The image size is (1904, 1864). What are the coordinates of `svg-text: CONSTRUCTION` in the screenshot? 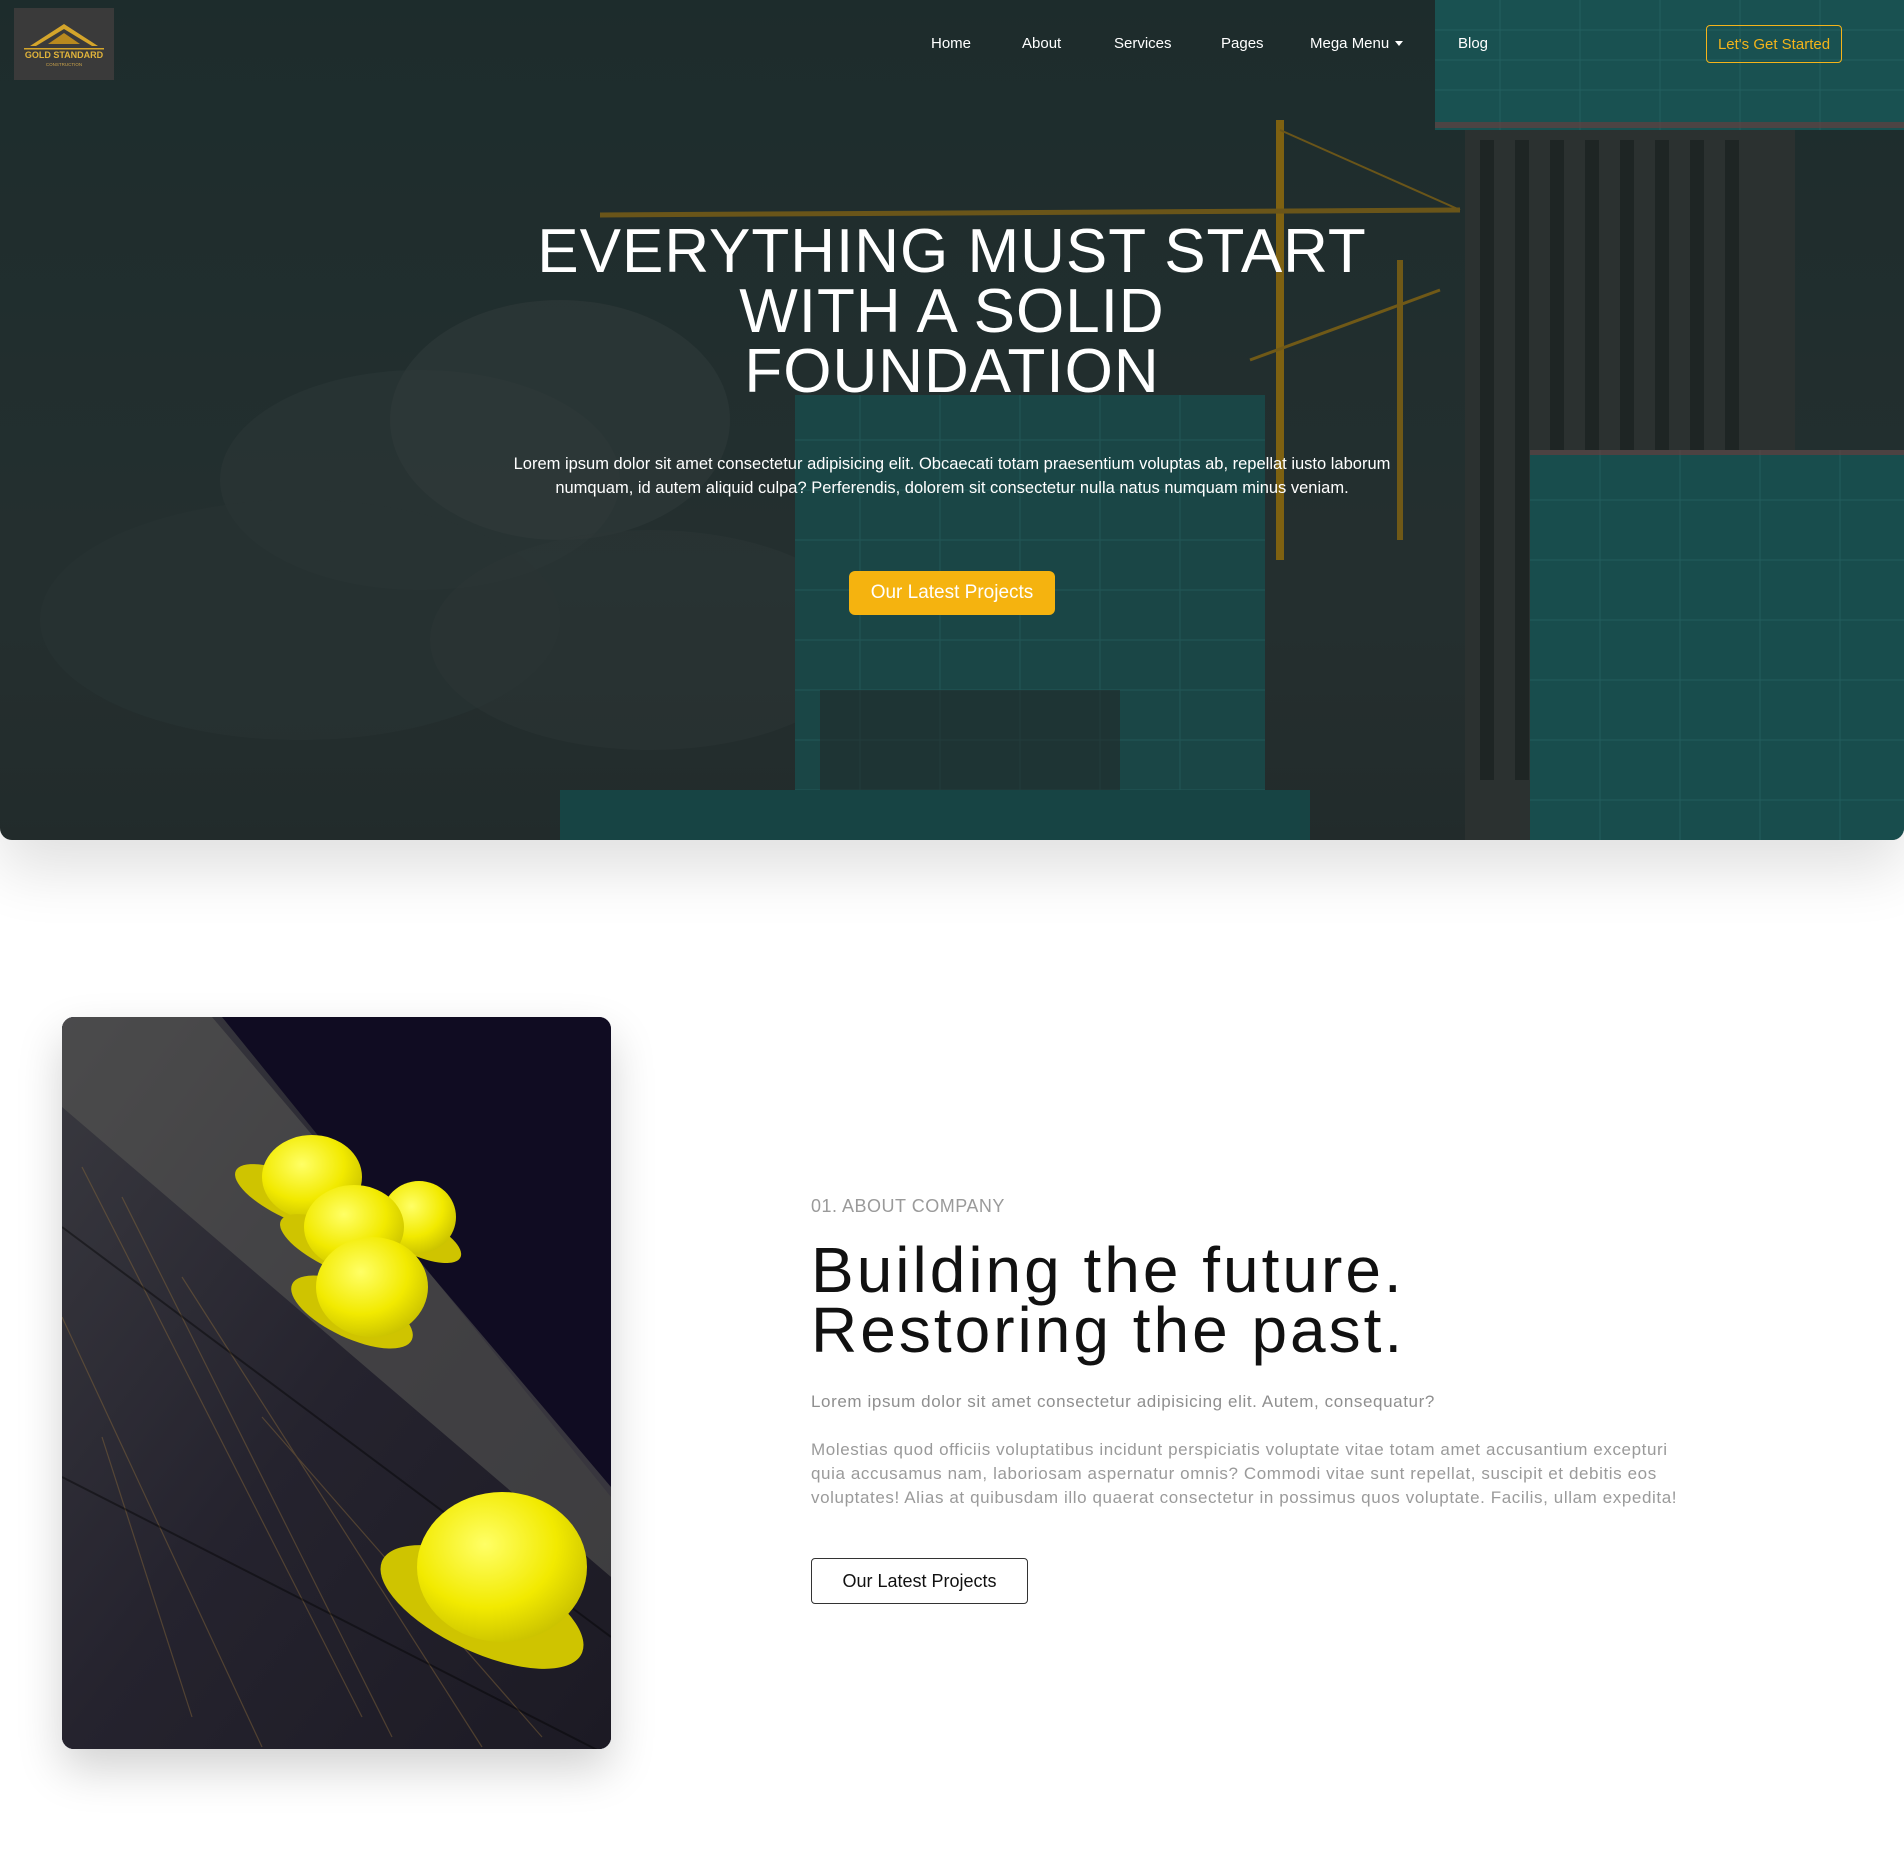 It's located at (64, 64).